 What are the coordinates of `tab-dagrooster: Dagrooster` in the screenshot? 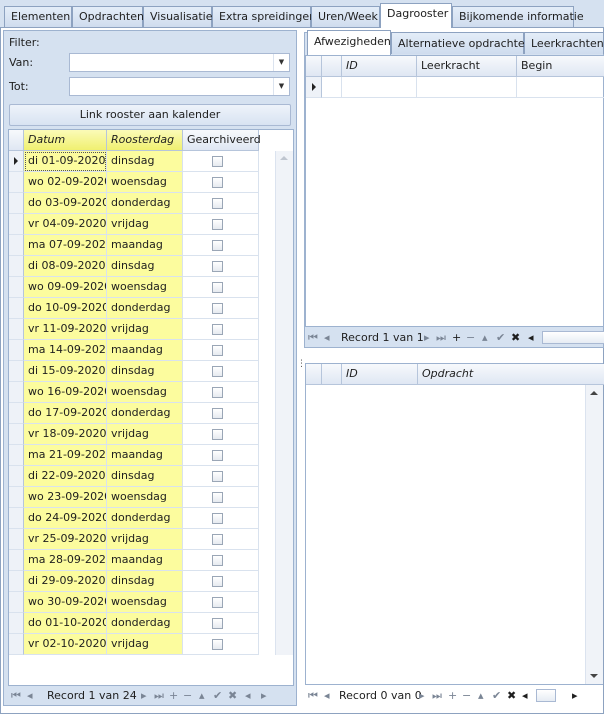 It's located at (416, 15).